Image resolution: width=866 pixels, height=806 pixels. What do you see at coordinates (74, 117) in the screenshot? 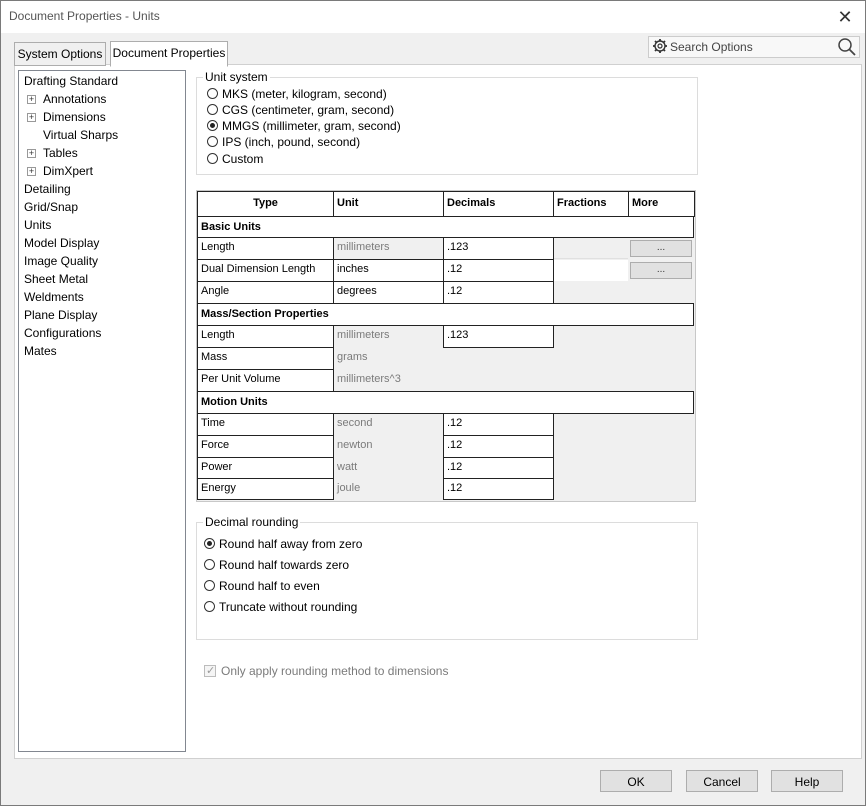
I see `tree-item-dimensions: Dimensions` at bounding box center [74, 117].